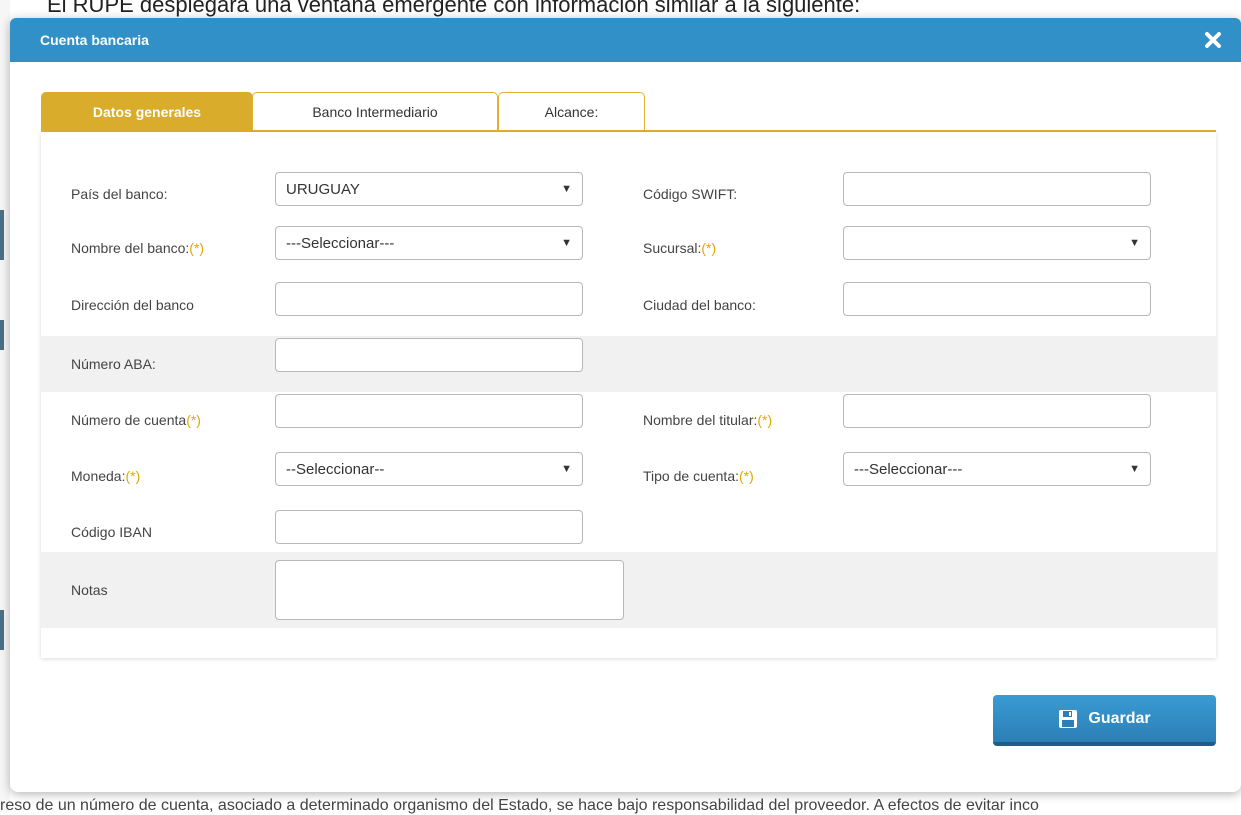  Describe the element at coordinates (571, 111) in the screenshot. I see `tab-alcance: Alcance:` at that location.